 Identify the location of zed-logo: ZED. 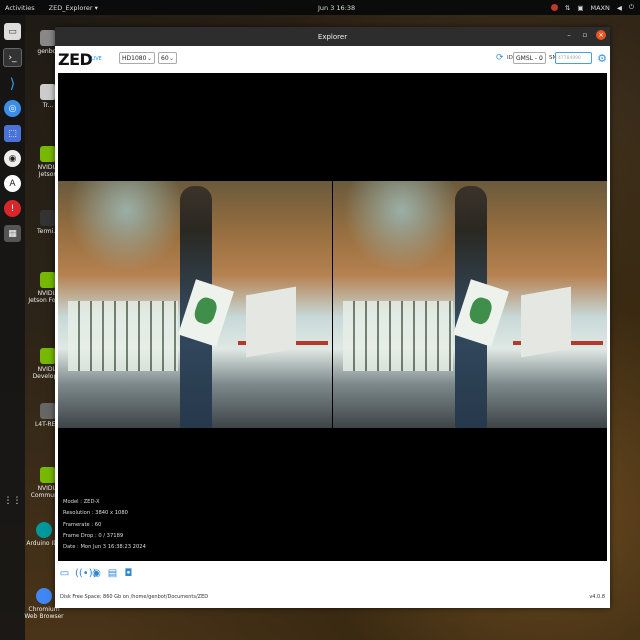
(75, 59).